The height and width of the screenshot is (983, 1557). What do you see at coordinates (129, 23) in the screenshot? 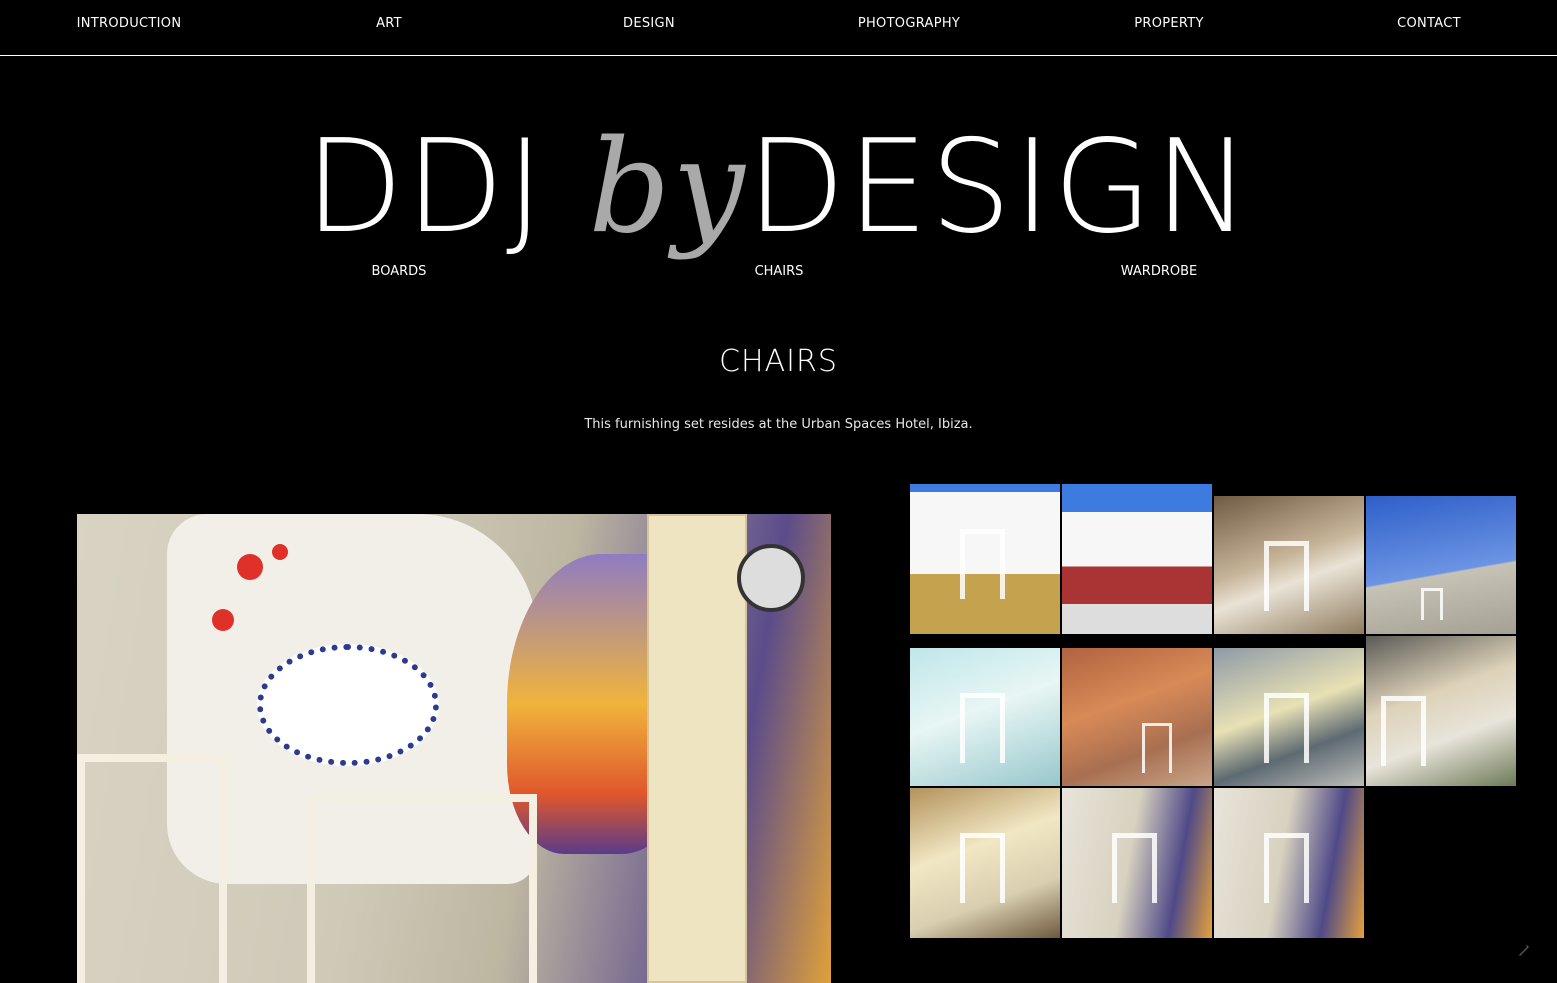
I see `nav-introduction: INTRODUCTION` at bounding box center [129, 23].